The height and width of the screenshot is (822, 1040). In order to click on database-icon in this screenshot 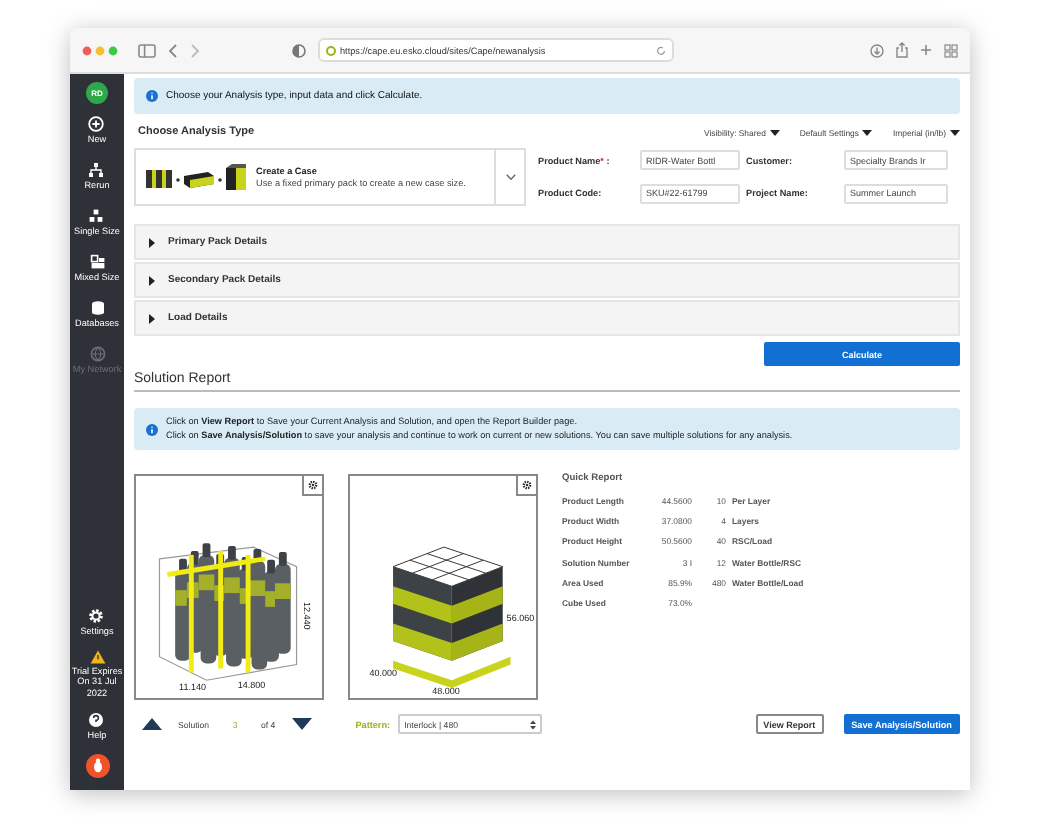, I will do `click(97, 308)`.